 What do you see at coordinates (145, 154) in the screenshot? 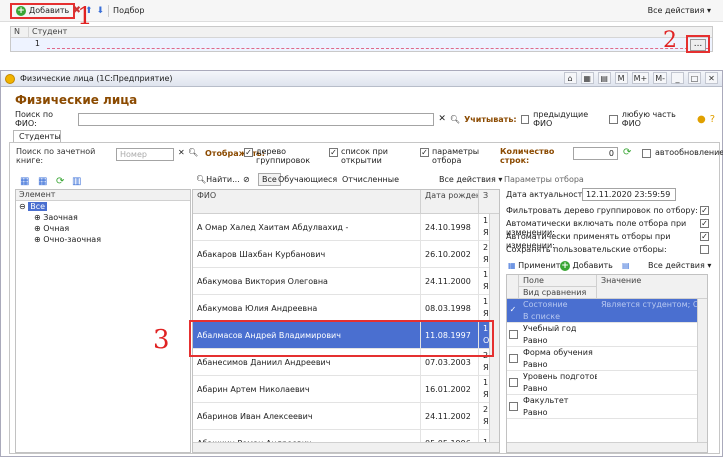
I see `gradebook-input: Номер` at bounding box center [145, 154].